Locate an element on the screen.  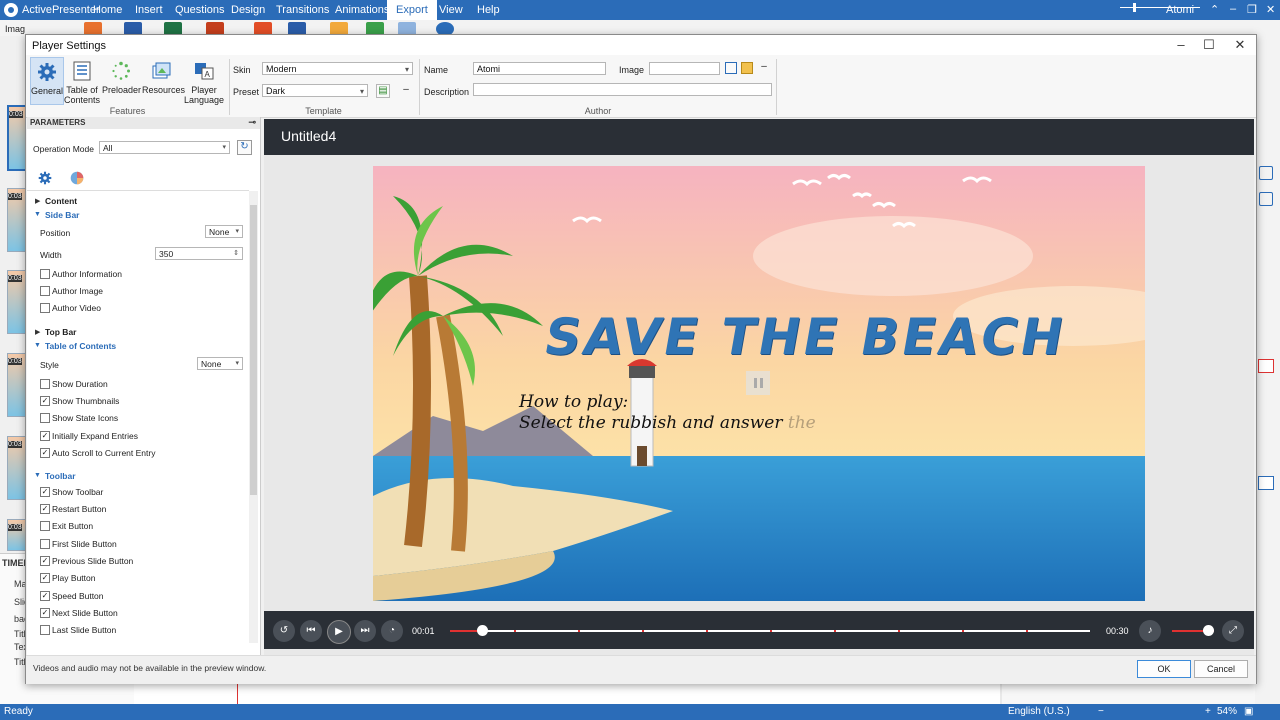
style-settings-icon is located at coordinates (77, 178).